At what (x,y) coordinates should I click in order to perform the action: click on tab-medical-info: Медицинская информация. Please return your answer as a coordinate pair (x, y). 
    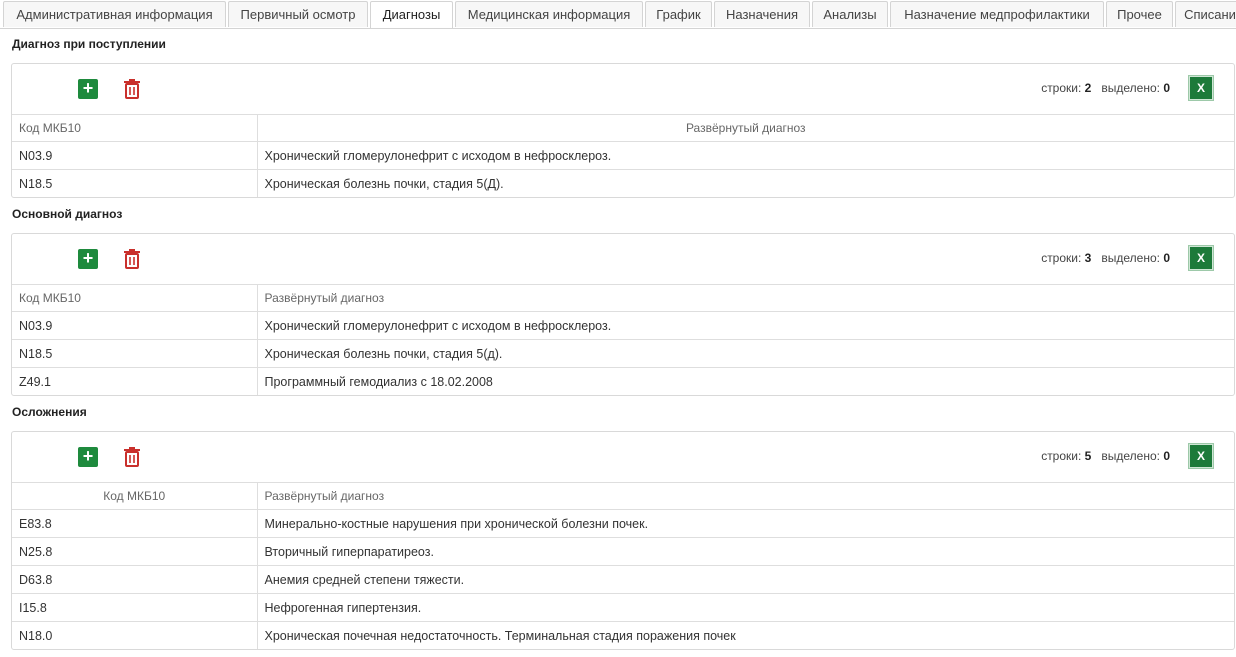
    Looking at the image, I should click on (549, 14).